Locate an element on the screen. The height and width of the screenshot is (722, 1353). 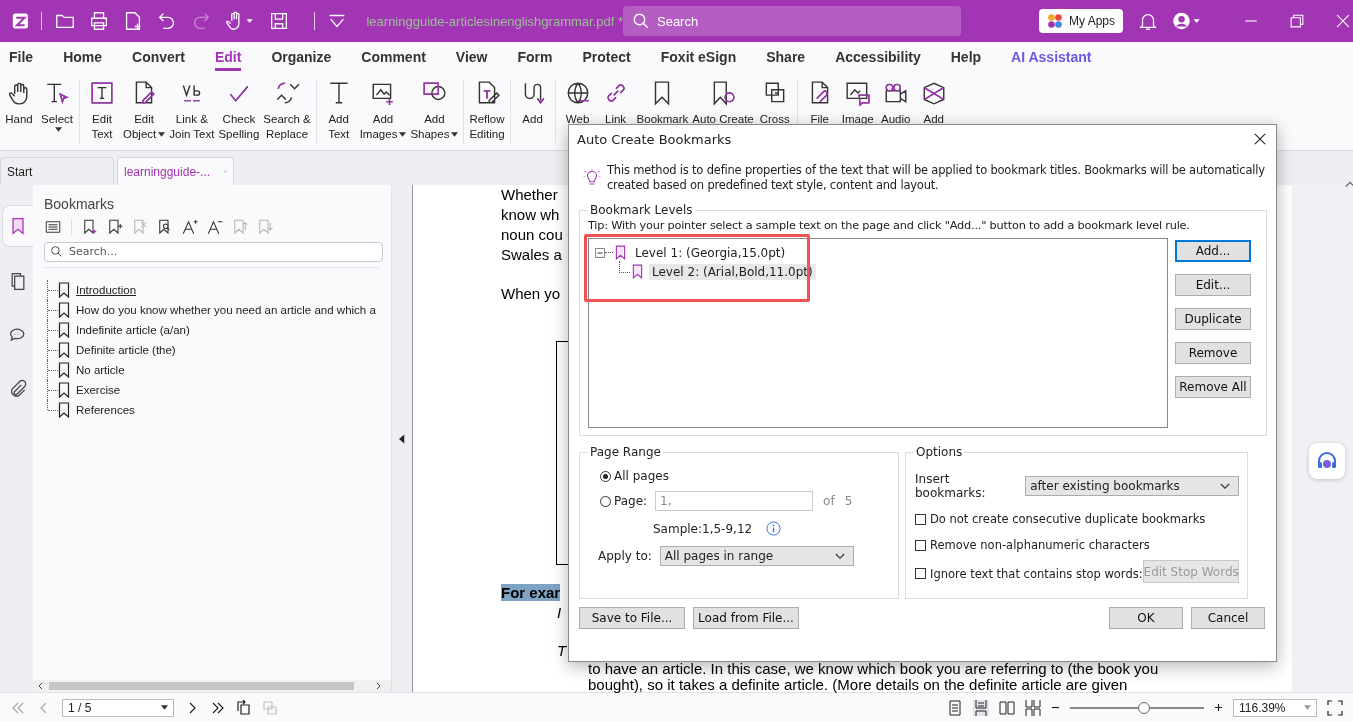
bookmark-item: Exercise is located at coordinates (98, 390).